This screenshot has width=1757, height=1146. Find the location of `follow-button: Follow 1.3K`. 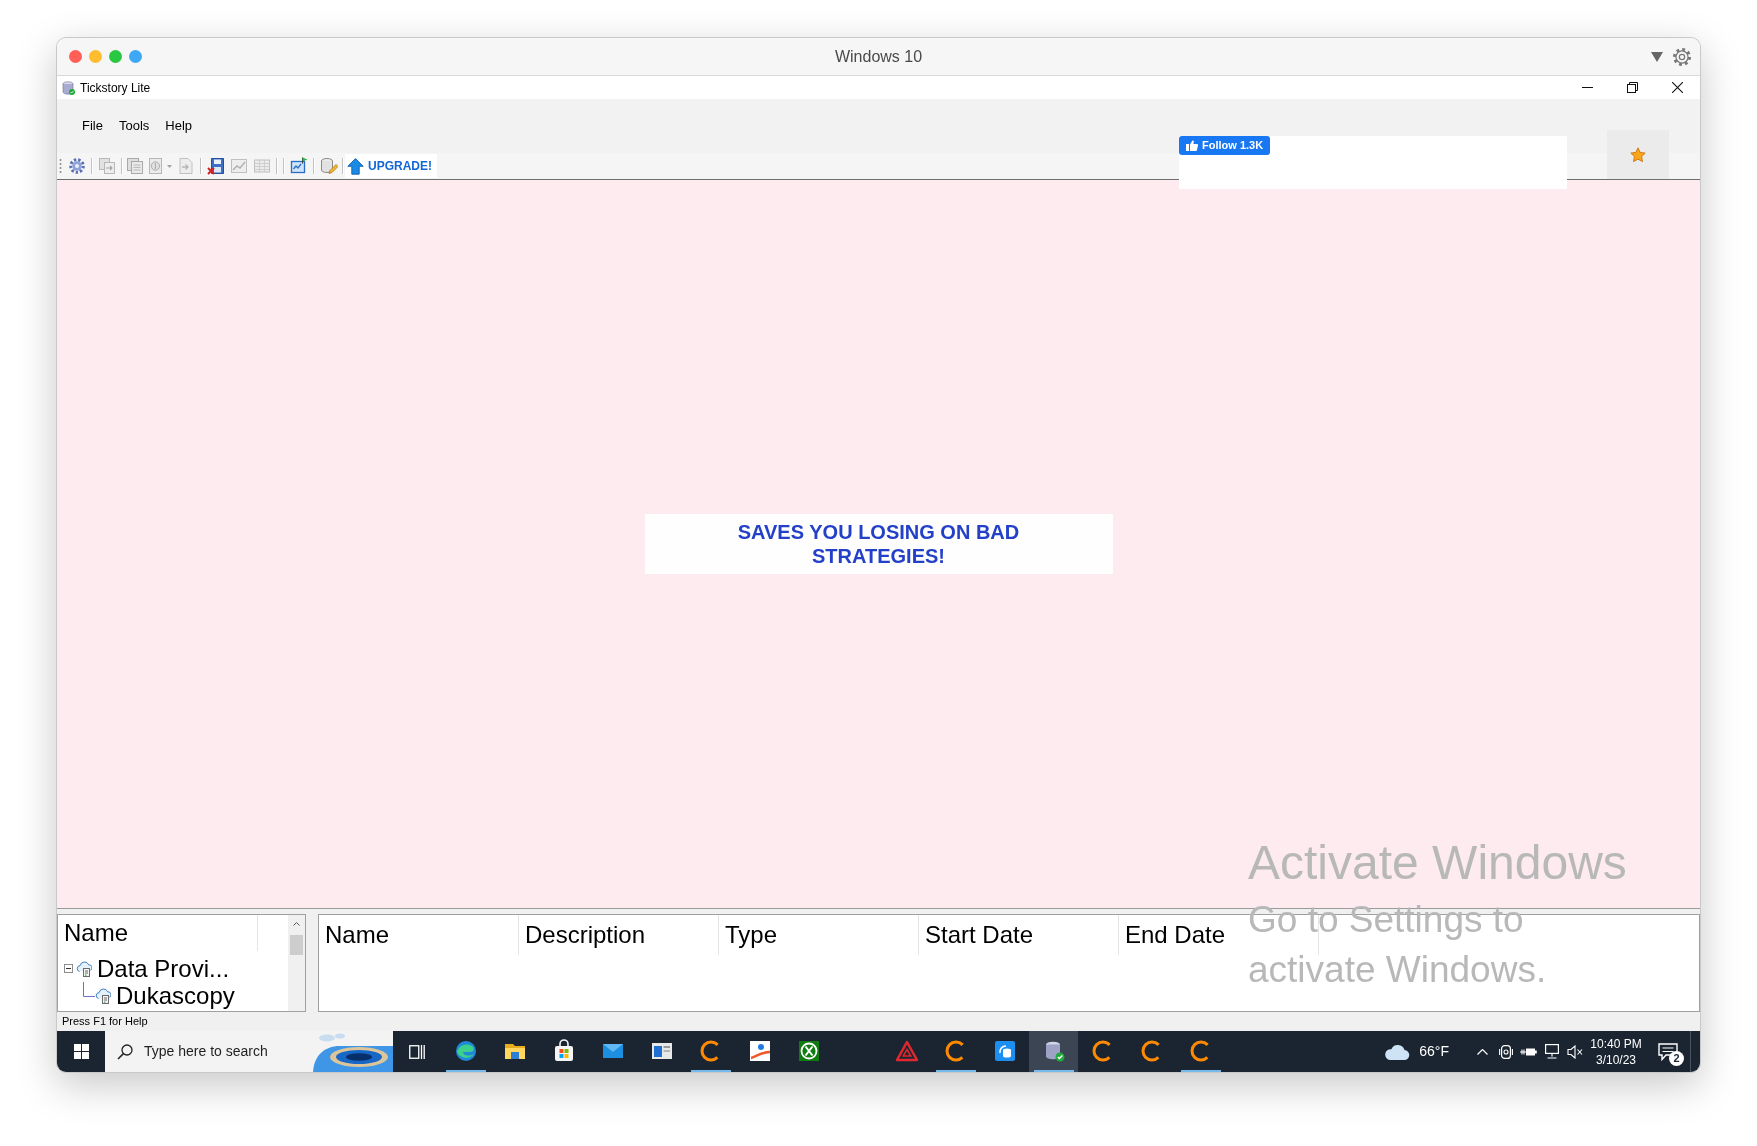

follow-button: Follow 1.3K is located at coordinates (1225, 145).